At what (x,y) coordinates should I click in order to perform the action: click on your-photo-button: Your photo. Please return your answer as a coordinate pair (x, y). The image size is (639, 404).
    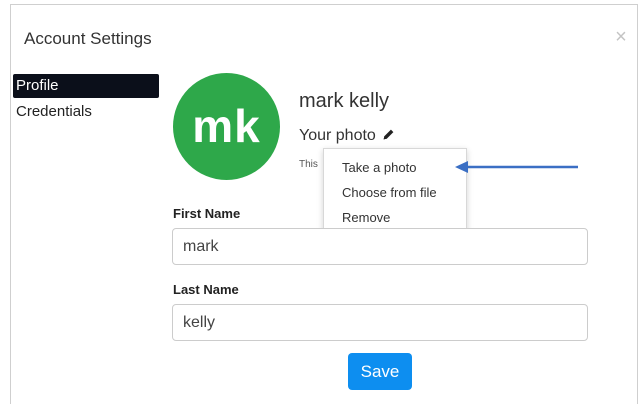
    Looking at the image, I should click on (347, 136).